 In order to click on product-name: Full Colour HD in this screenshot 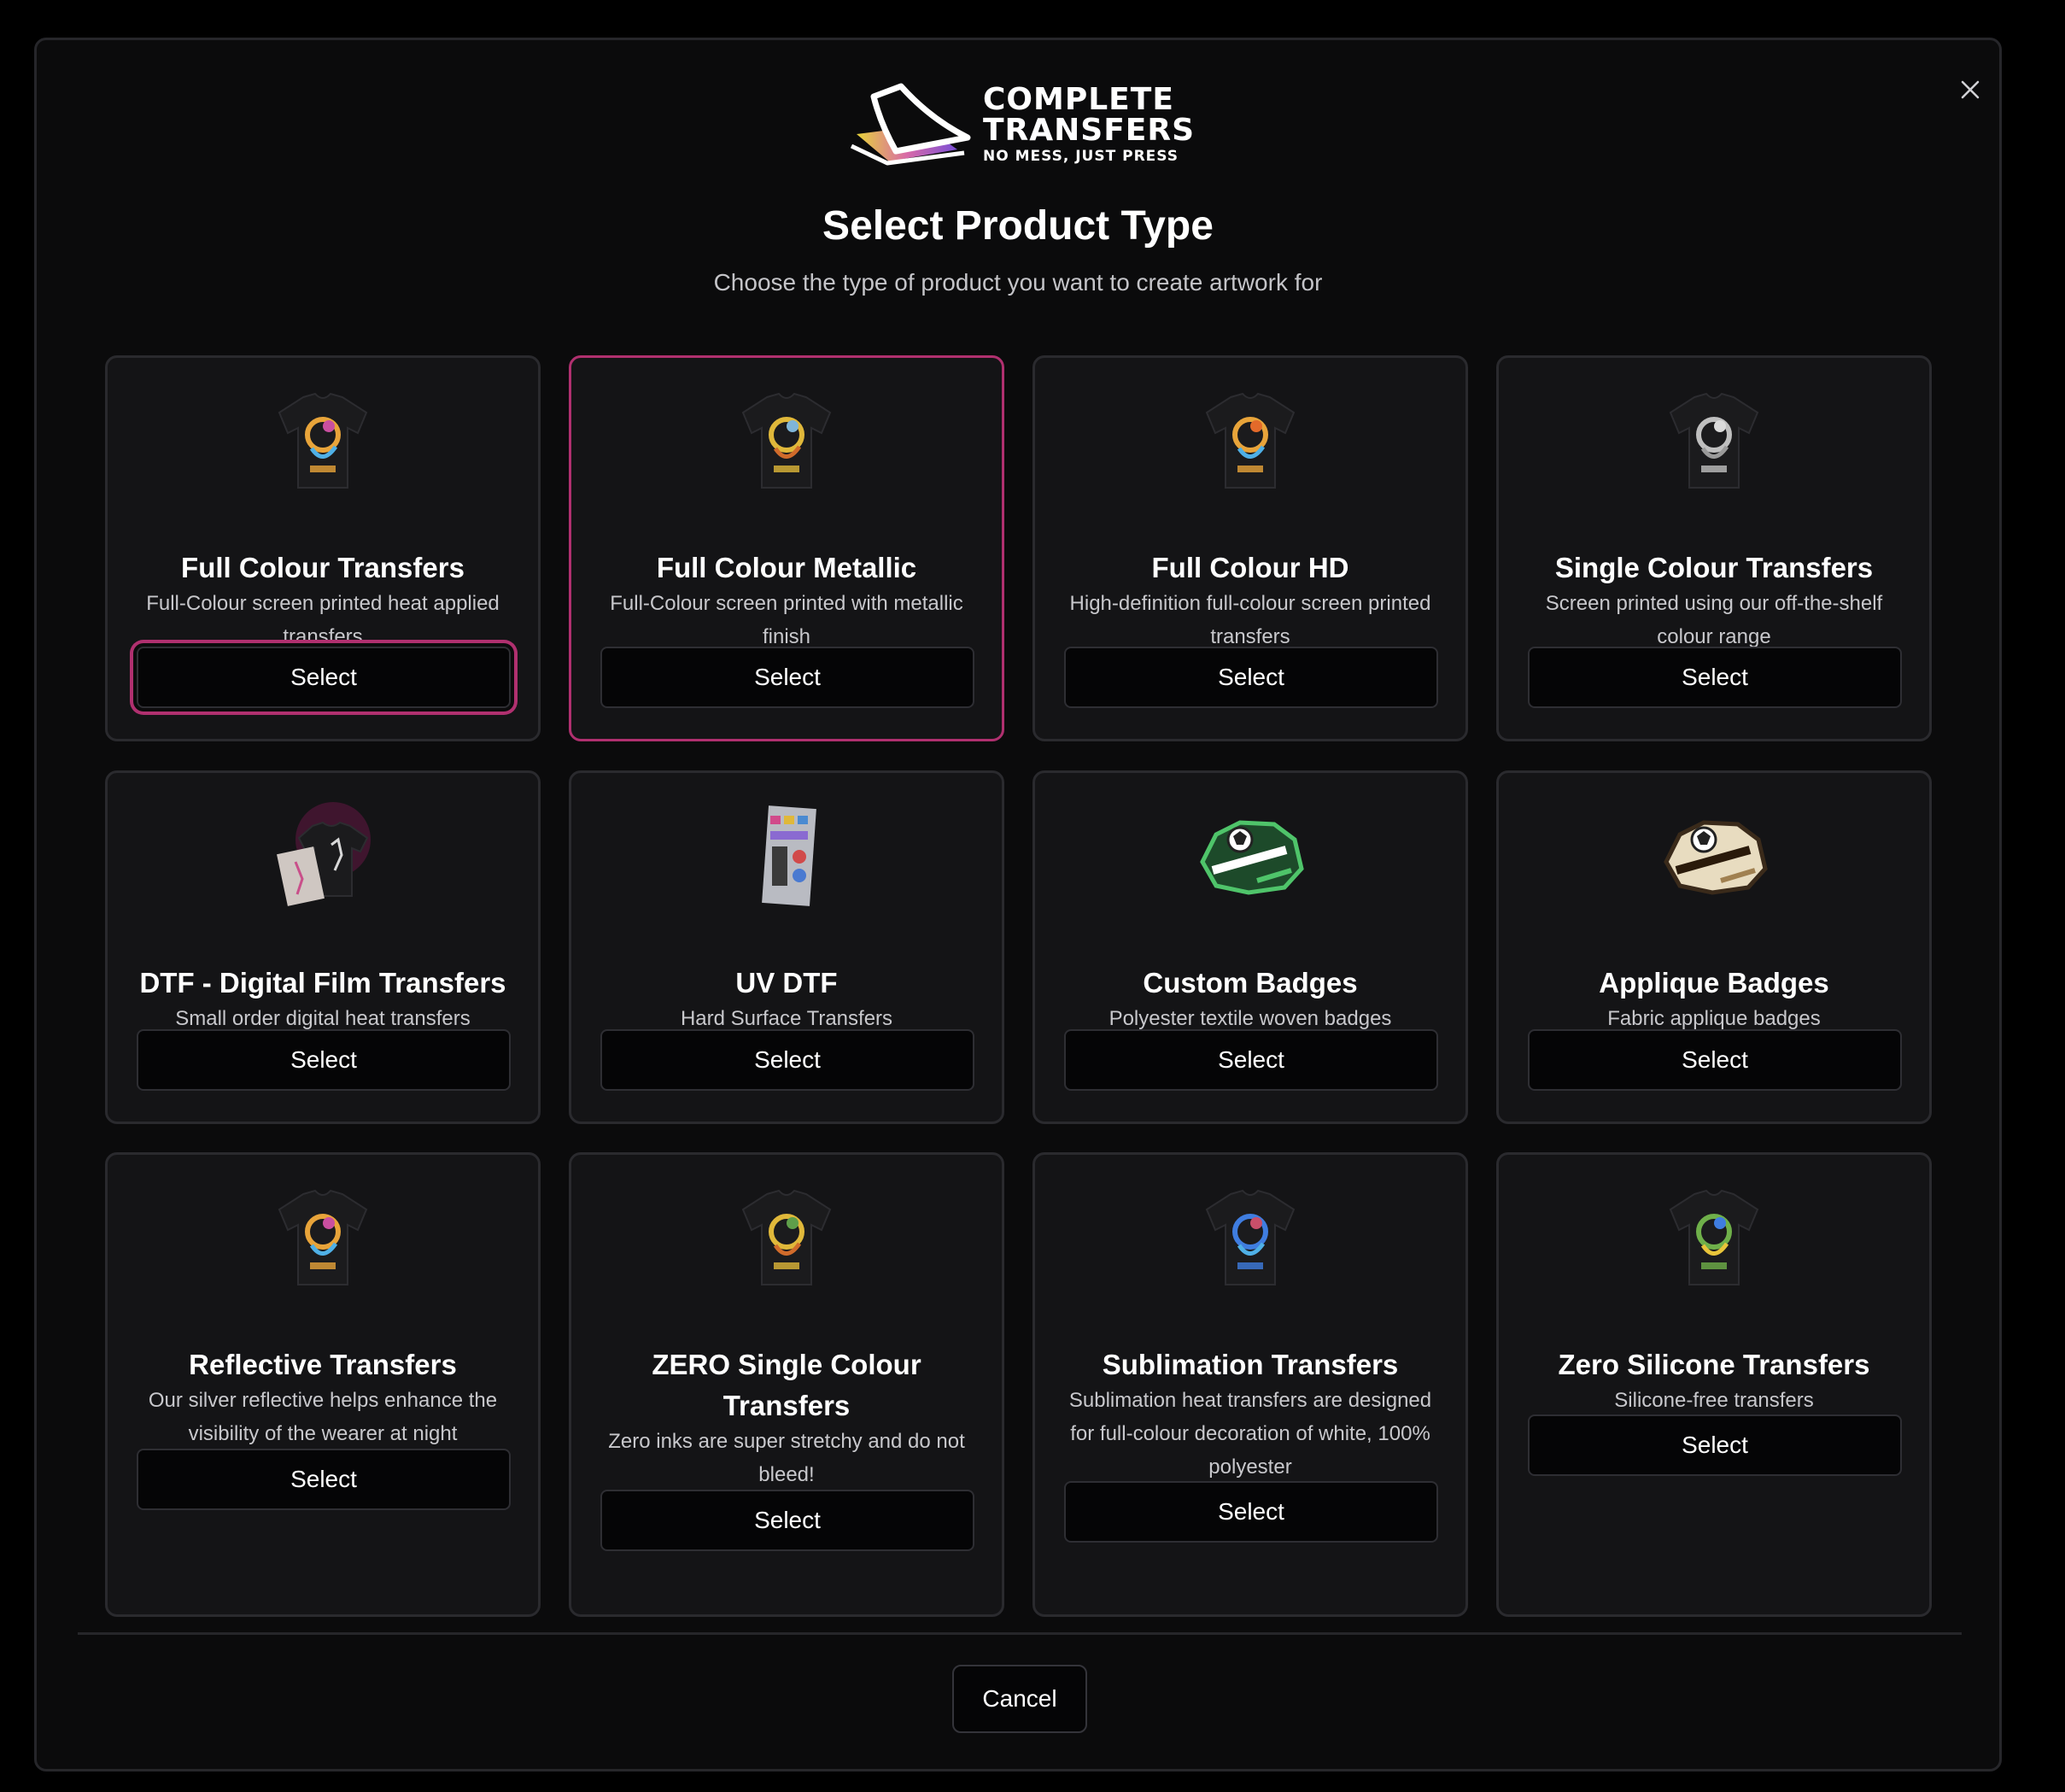, I will do `click(1250, 568)`.